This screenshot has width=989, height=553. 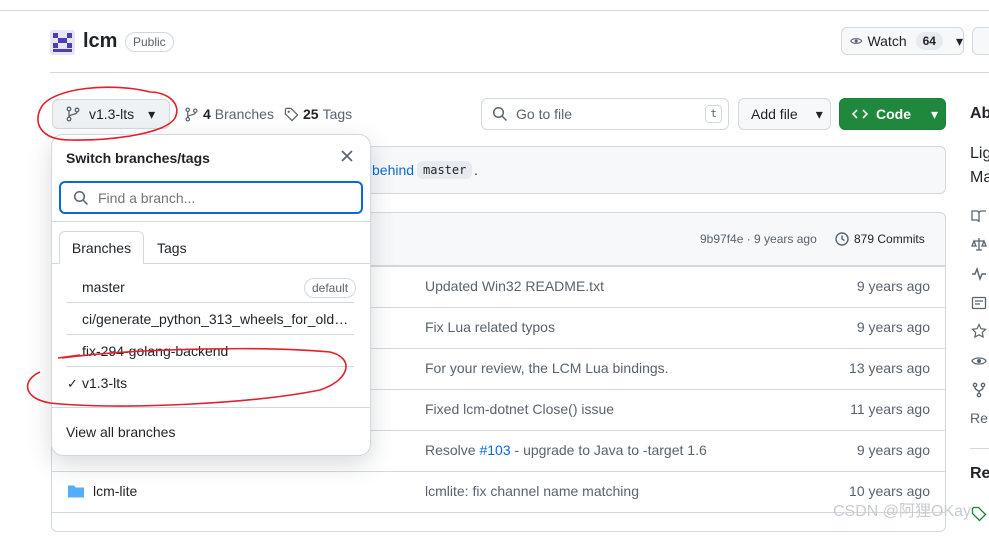 I want to click on commits-link: 879 Commits, so click(x=879, y=239).